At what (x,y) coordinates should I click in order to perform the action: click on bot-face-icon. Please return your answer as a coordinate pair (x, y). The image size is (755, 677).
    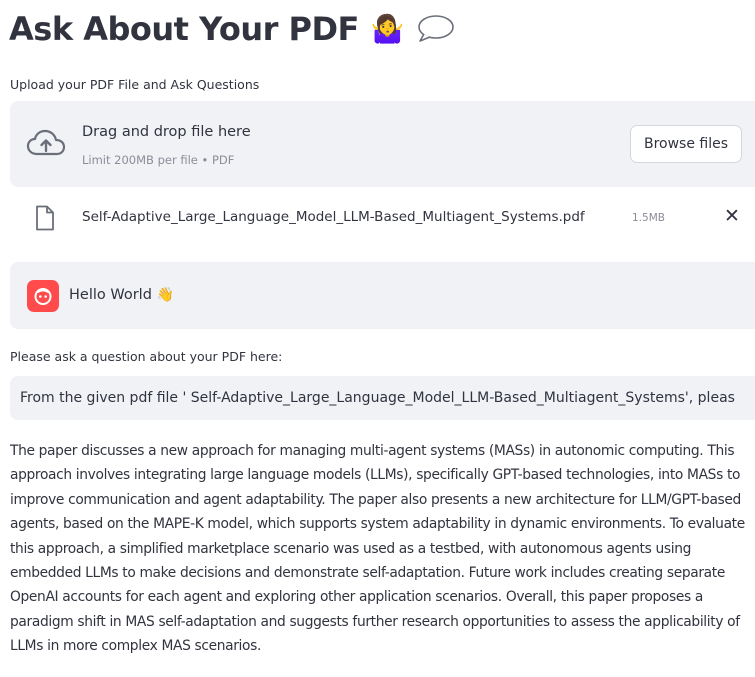
    Looking at the image, I should click on (43, 296).